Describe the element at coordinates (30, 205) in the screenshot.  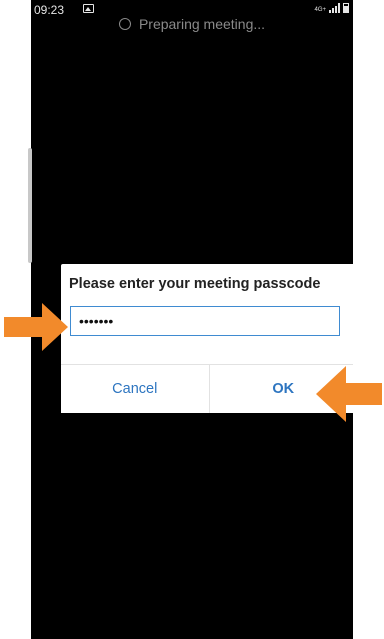
I see `side-handle` at that location.